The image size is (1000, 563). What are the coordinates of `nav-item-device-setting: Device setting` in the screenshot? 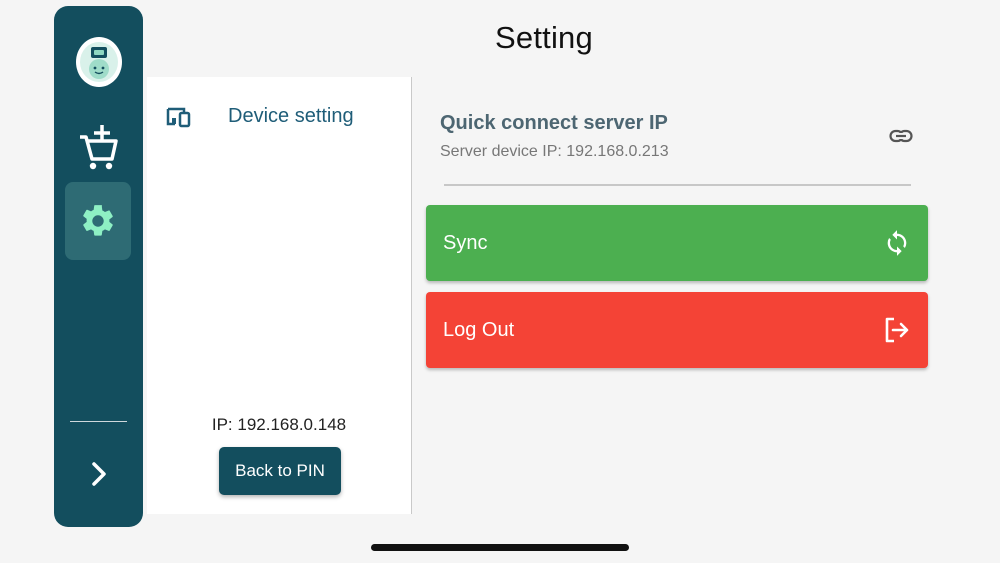 It's located at (279, 117).